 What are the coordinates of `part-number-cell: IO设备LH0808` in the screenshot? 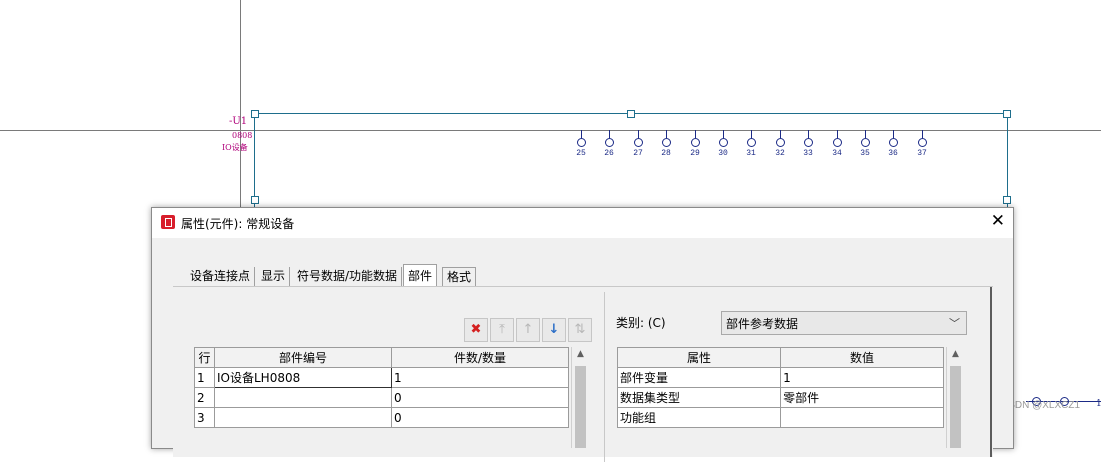 It's located at (303, 377).